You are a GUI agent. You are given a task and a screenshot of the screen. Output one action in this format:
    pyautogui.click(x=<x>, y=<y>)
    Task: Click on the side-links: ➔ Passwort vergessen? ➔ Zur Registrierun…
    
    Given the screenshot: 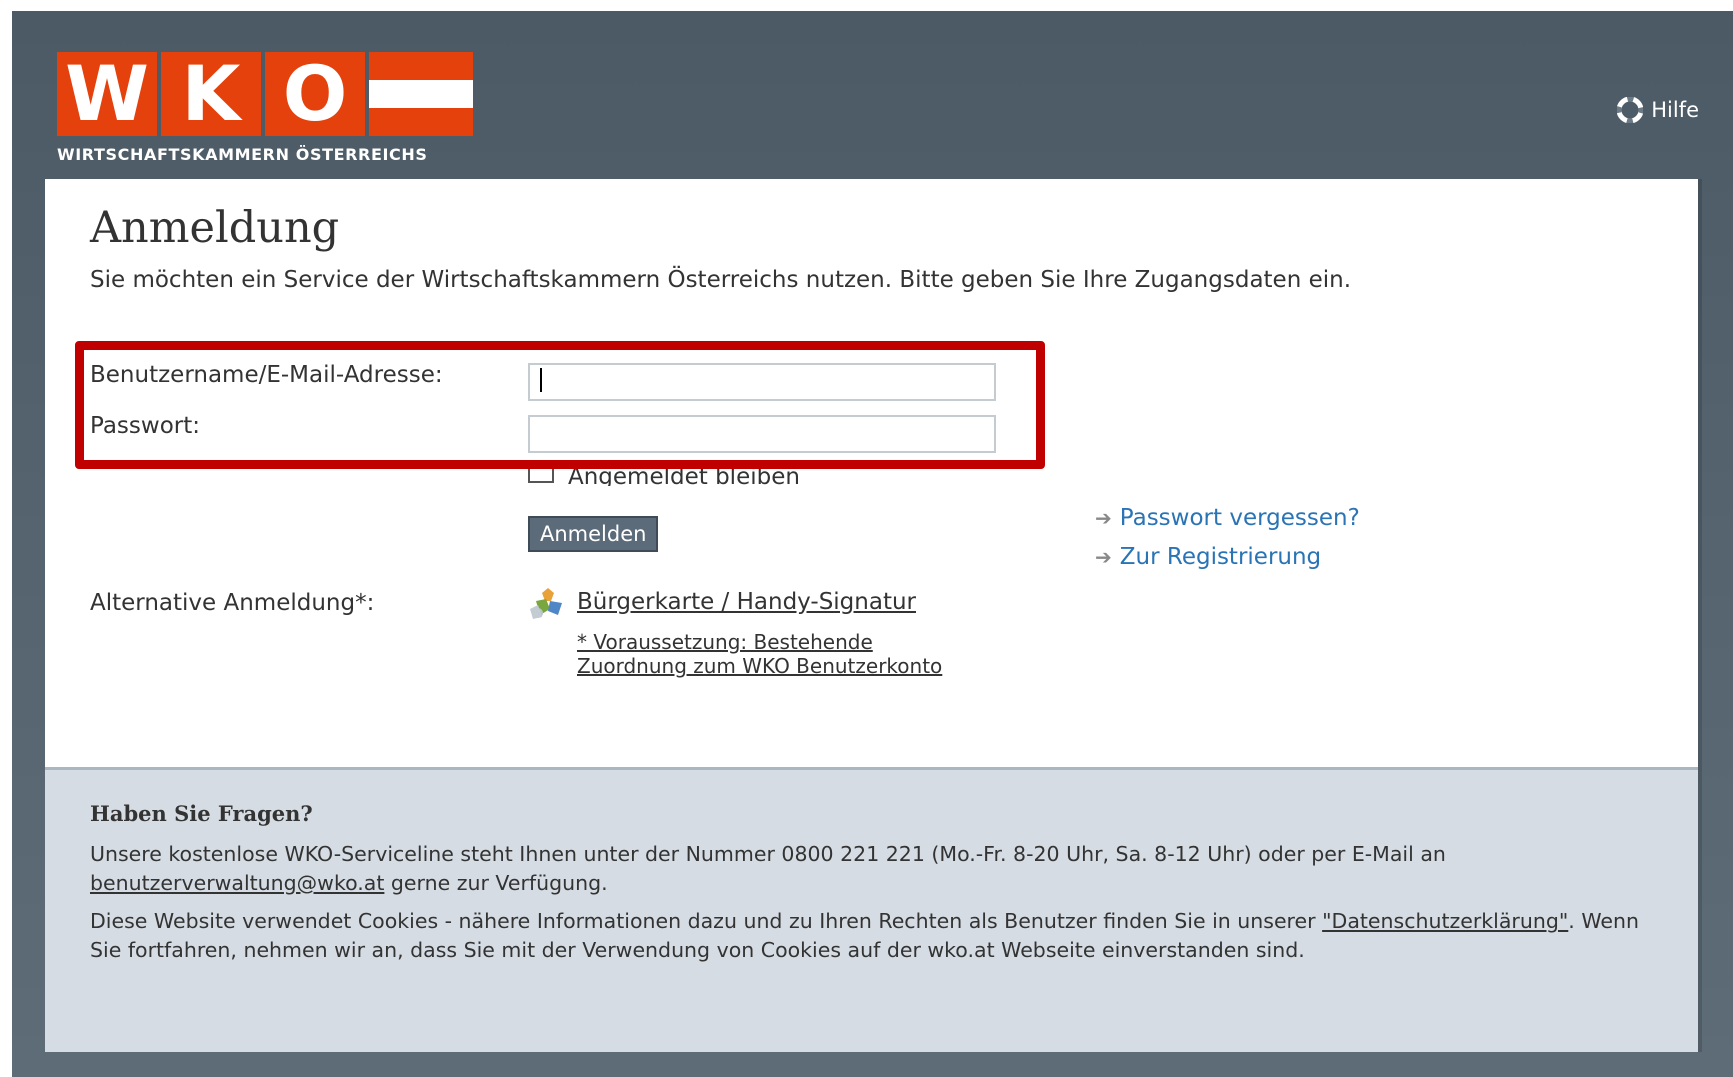 What is the action you would take?
    pyautogui.click(x=1227, y=544)
    